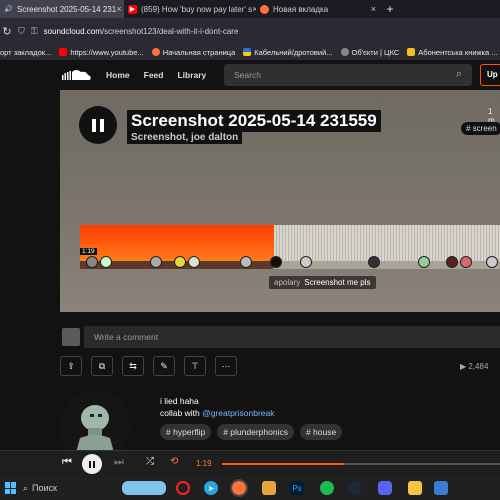 The height and width of the screenshot is (500, 500). I want to click on soundcloud-logo-icon, so click(77, 75).